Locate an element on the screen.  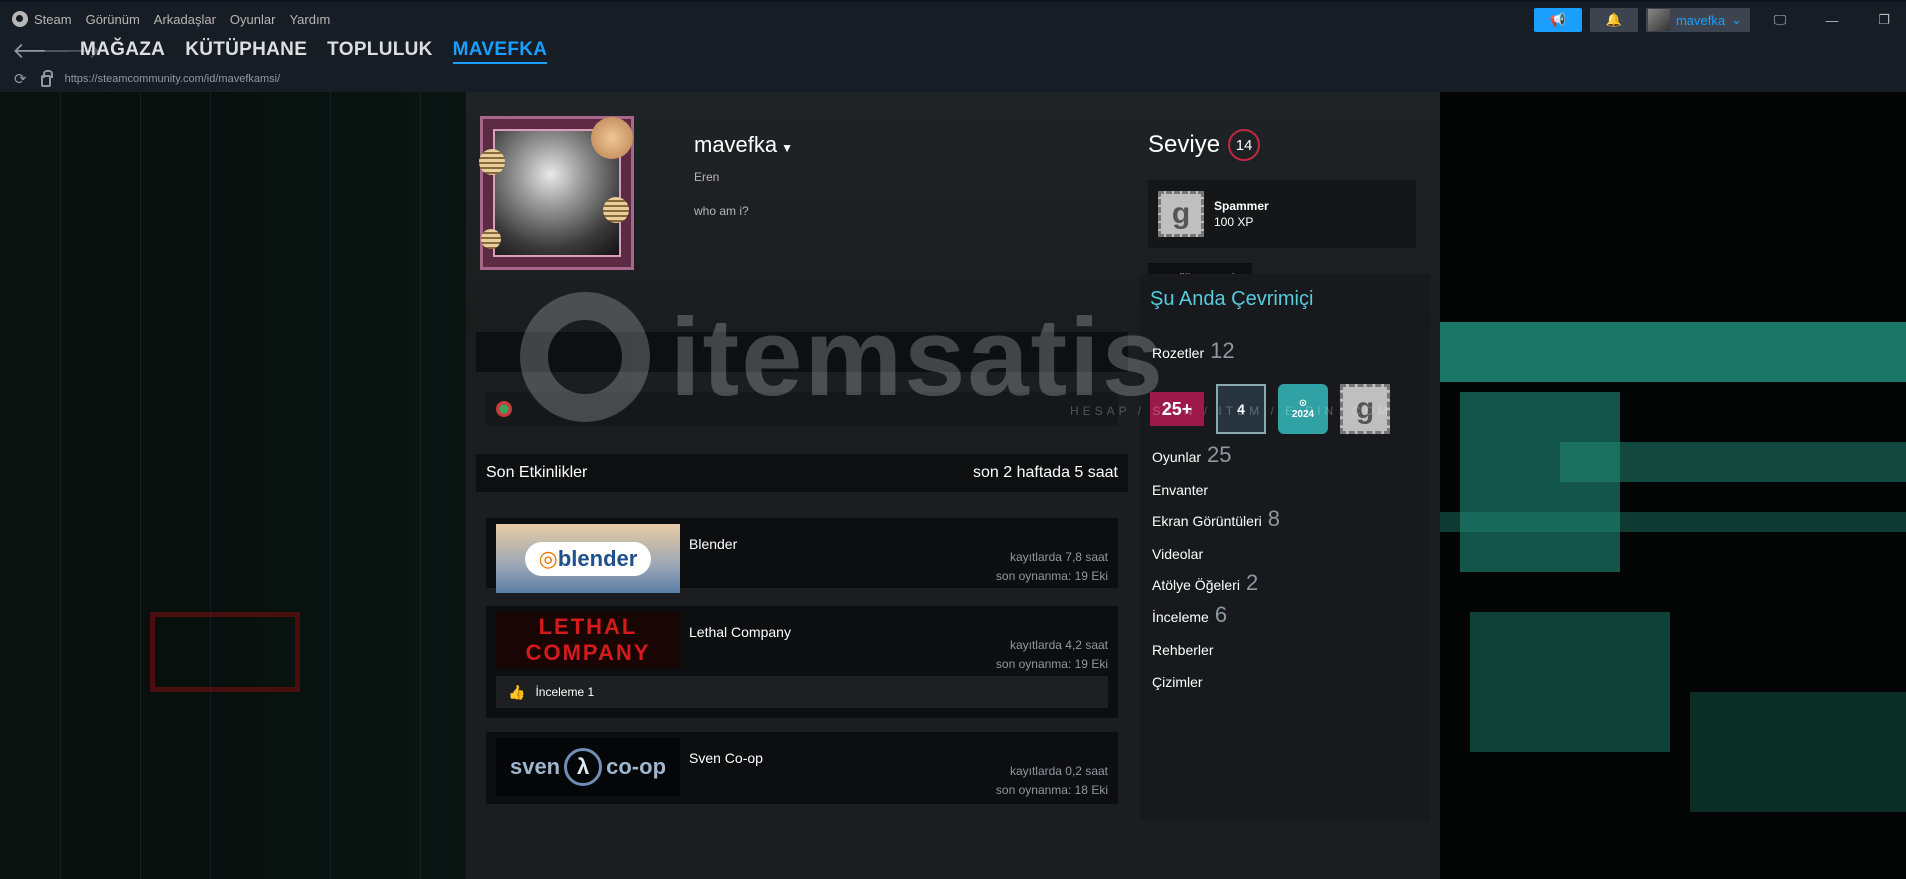
recent-activity-title: Son Etkinlikler is located at coordinates (536, 473).